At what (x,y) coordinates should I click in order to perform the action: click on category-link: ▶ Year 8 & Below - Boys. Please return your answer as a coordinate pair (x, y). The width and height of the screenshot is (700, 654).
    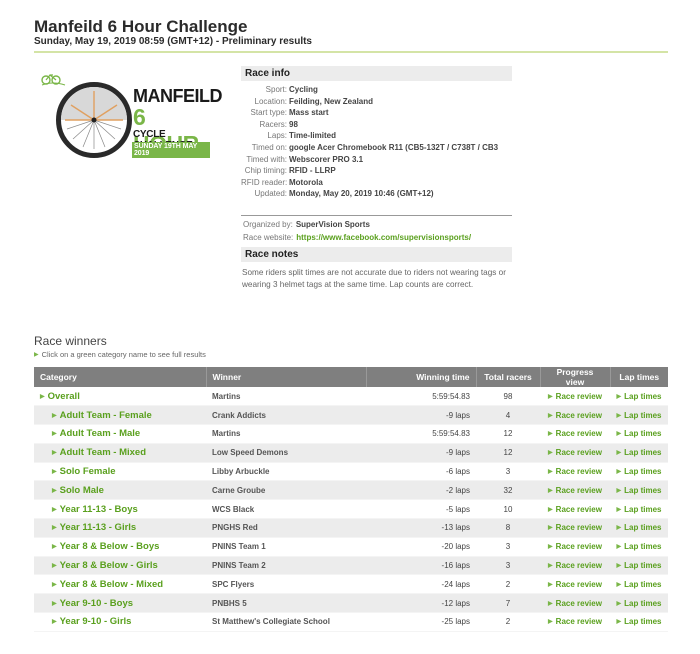
    Looking at the image, I should click on (105, 546).